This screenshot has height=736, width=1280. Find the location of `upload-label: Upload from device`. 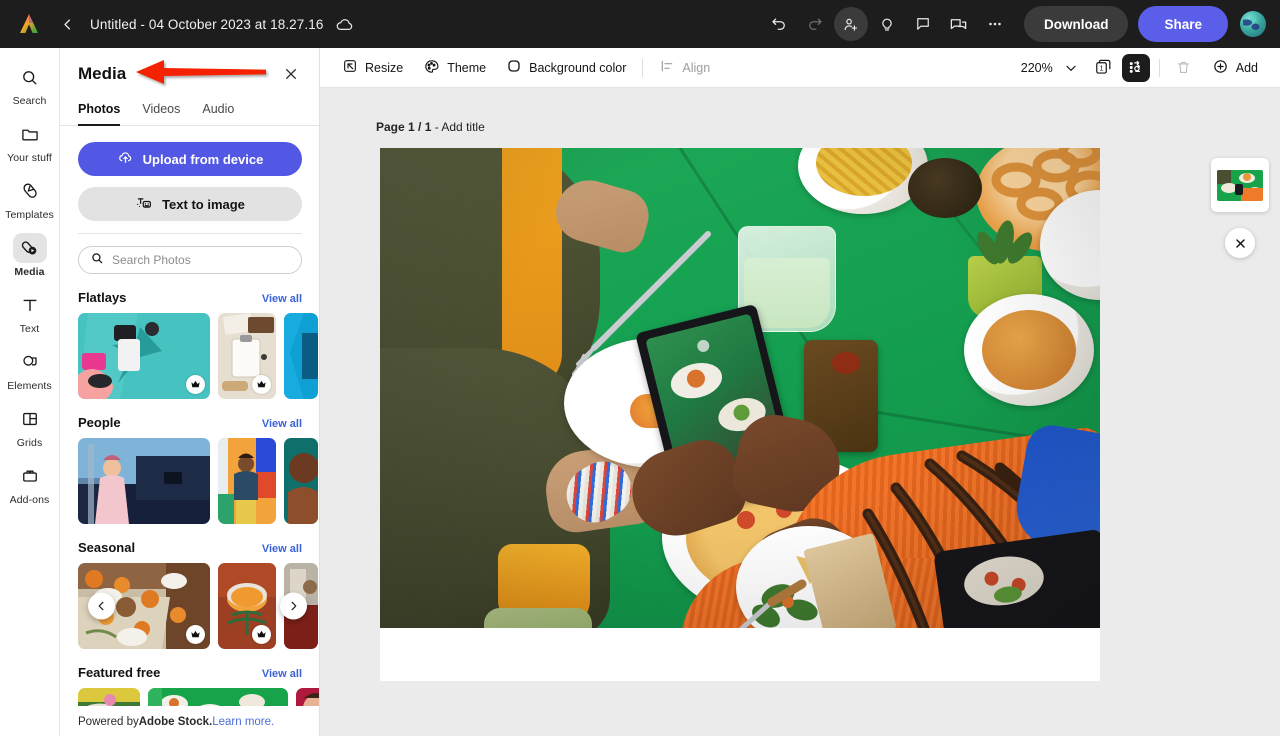

upload-label: Upload from device is located at coordinates (203, 159).